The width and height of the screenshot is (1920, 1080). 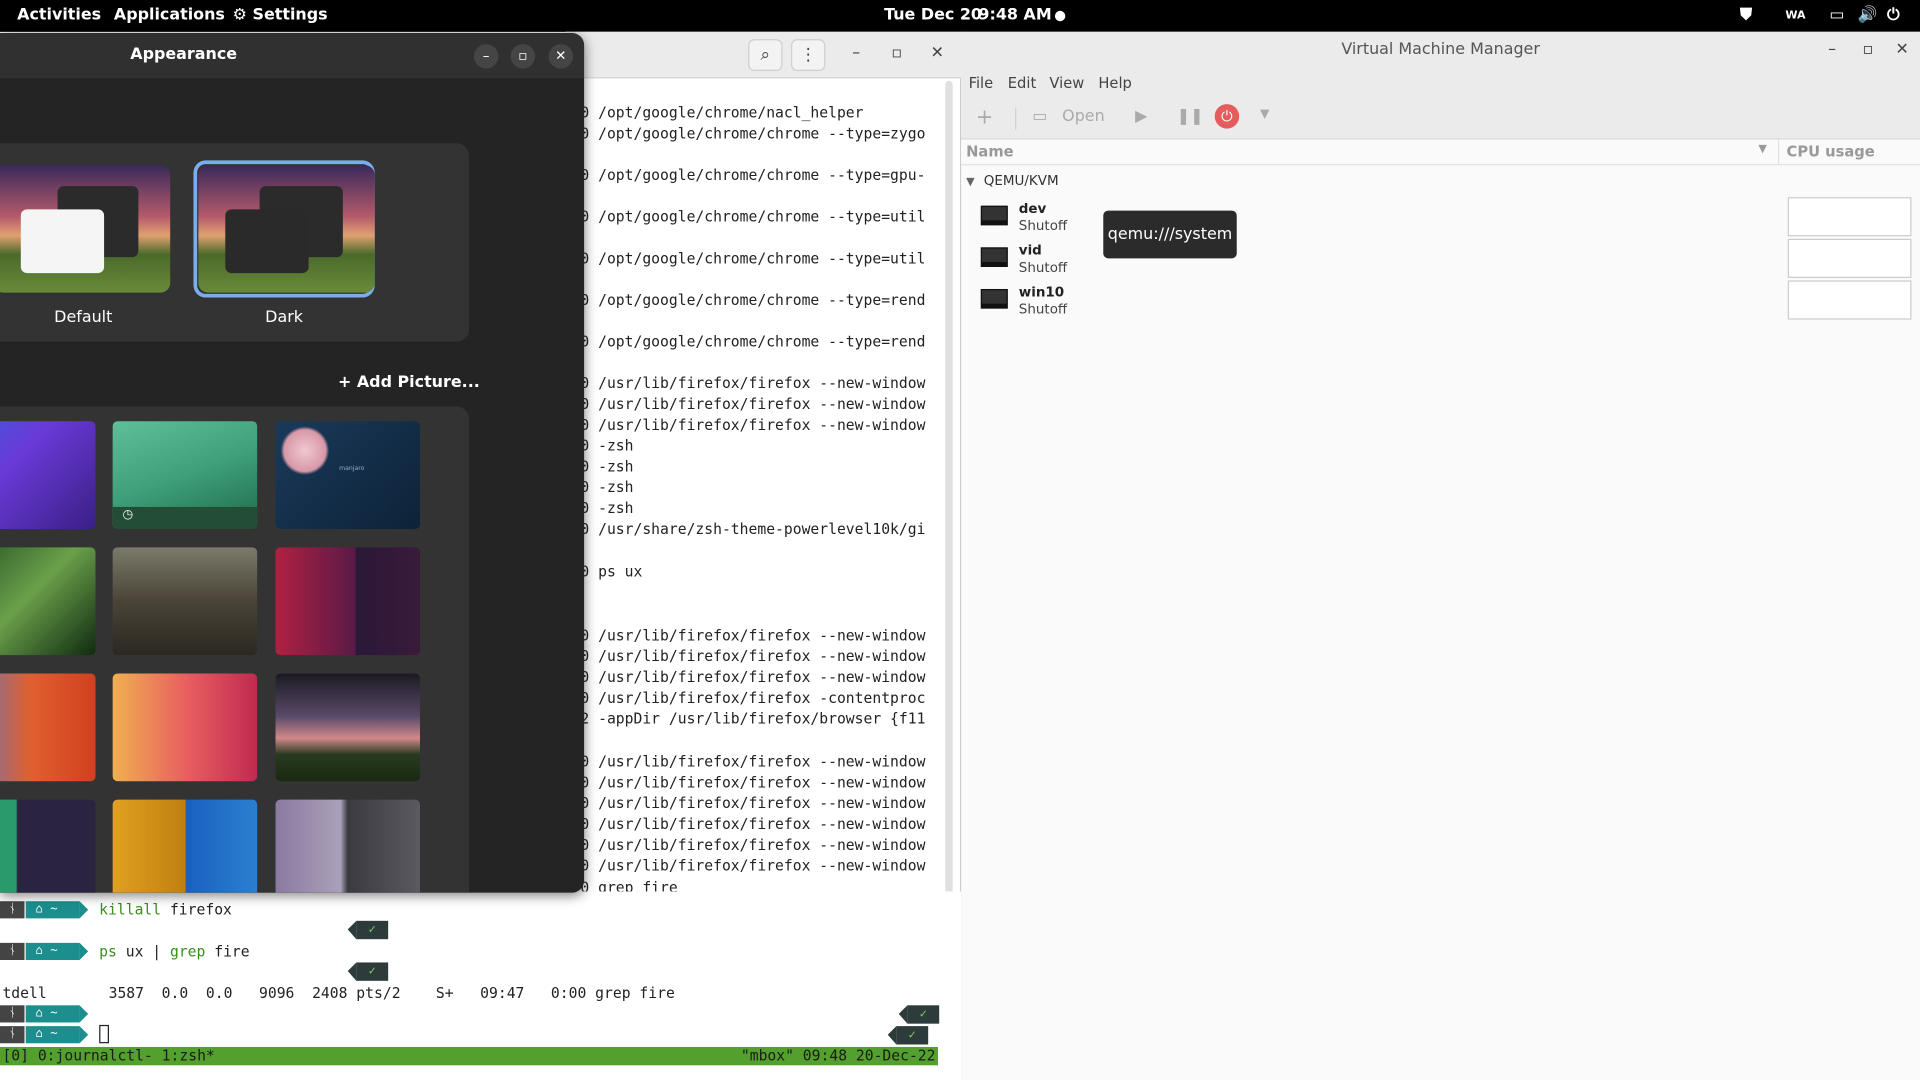 I want to click on terminal-line: 0 /opt/google/chrome/chrome --type=gpu-, so click(x=753, y=175).